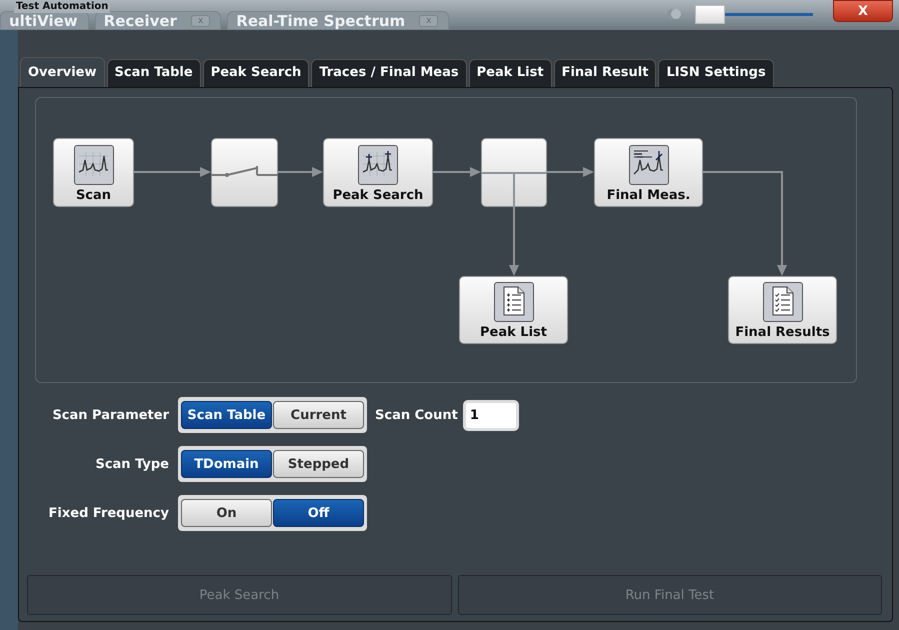 The height and width of the screenshot is (630, 899). I want to click on option-button: Off, so click(318, 513).